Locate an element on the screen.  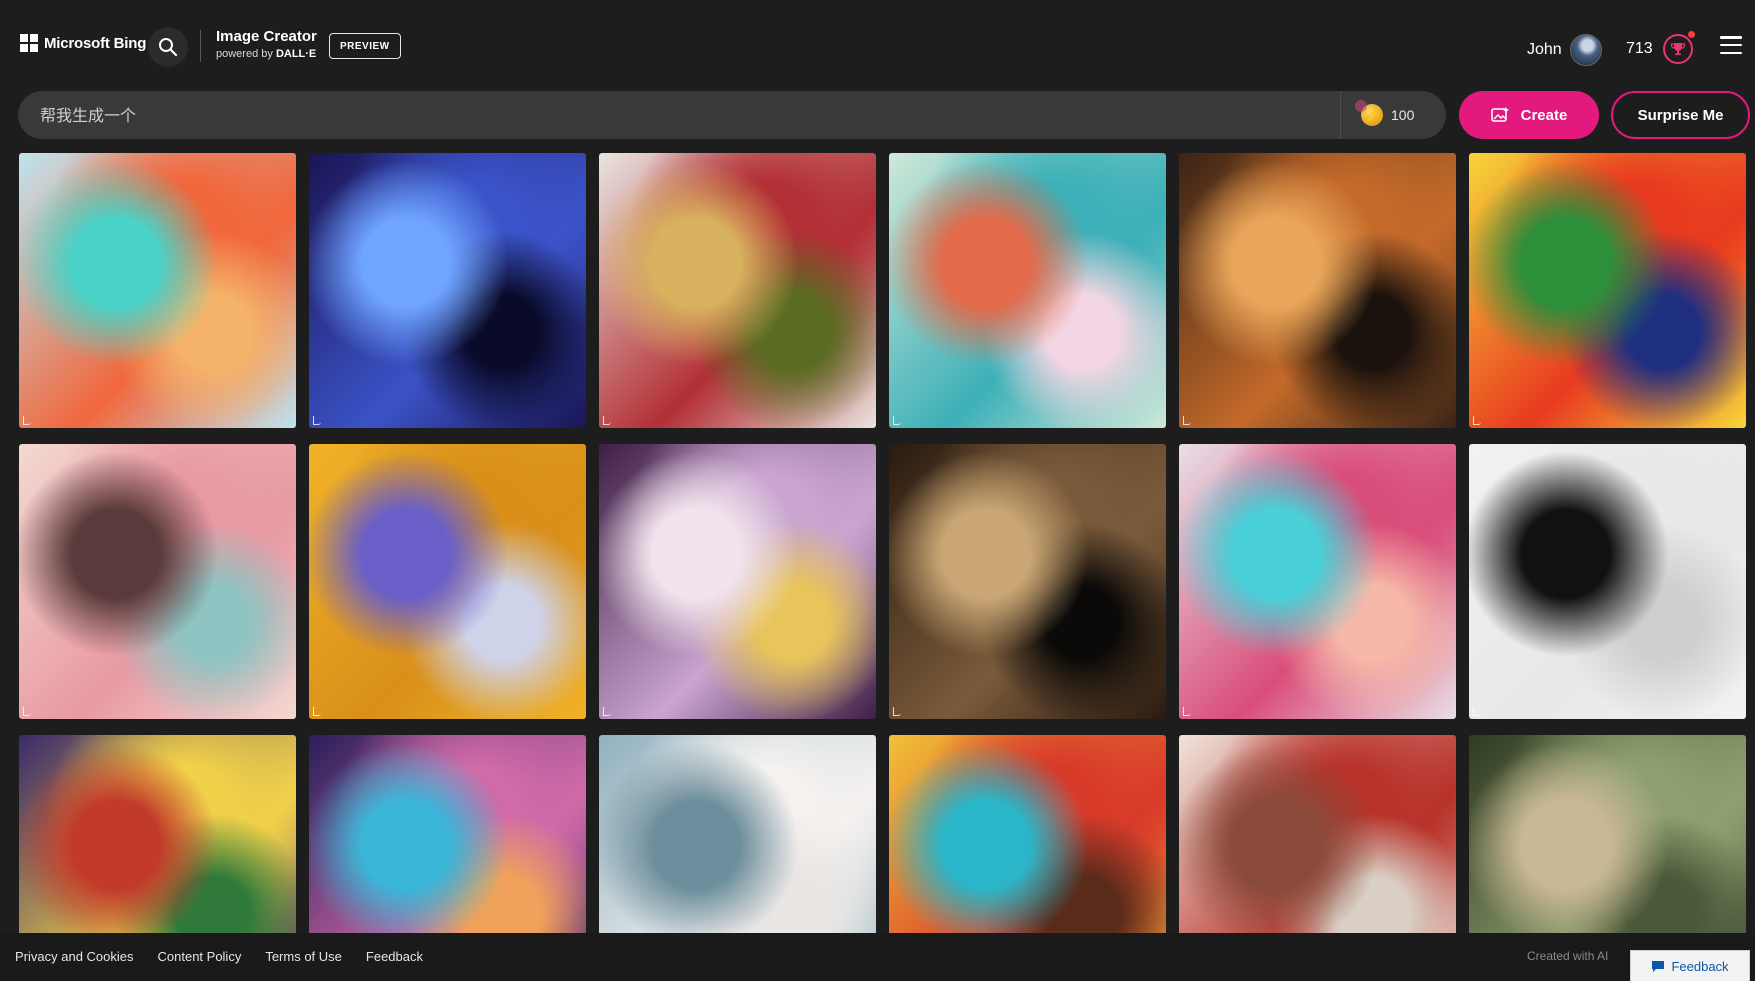
user-profile-button: John is located at coordinates (1564, 50).